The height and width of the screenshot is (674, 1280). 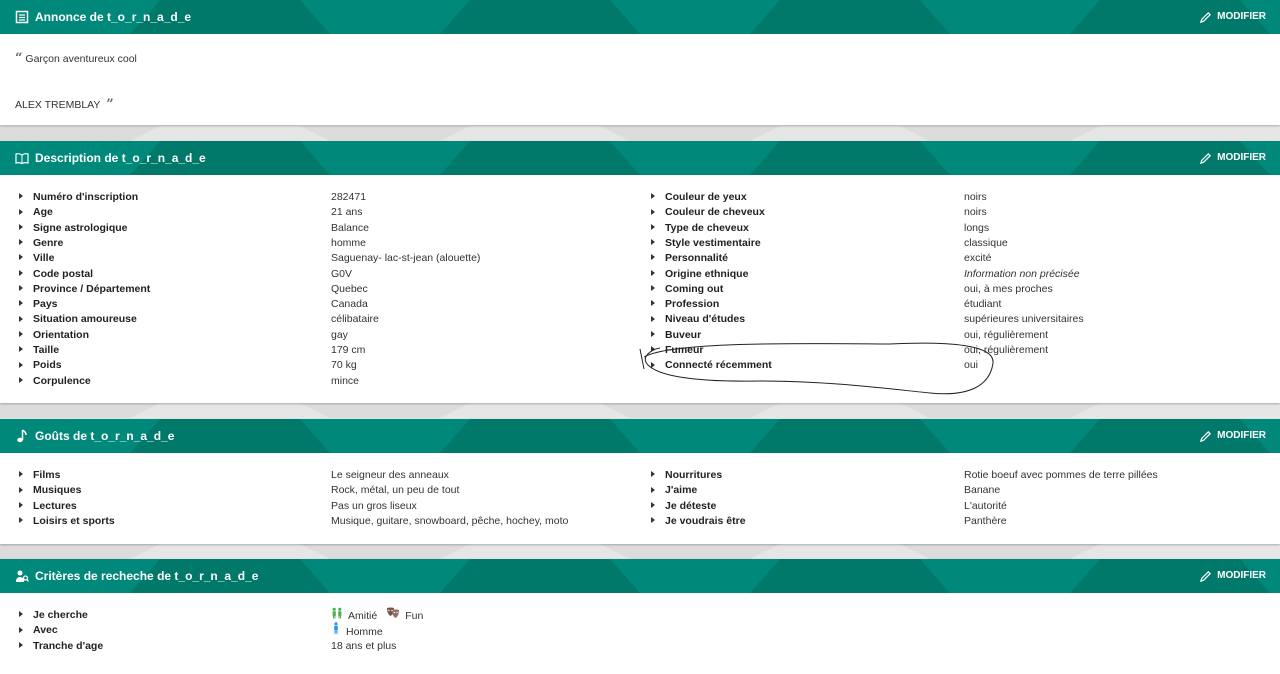 I want to click on detail-value: mince, so click(x=345, y=380).